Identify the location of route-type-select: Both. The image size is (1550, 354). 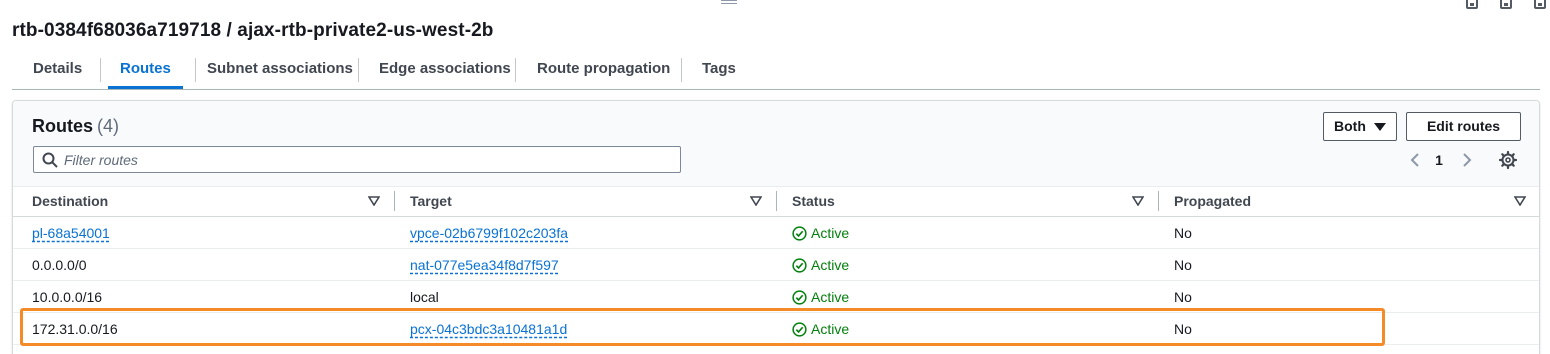
(1360, 126).